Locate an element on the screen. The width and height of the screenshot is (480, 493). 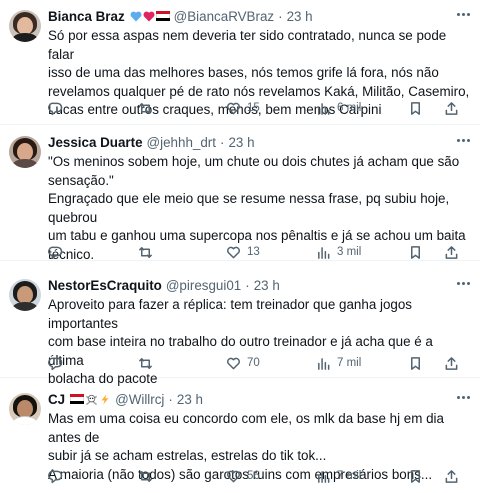
like-count: 56 is located at coordinates (253, 476).